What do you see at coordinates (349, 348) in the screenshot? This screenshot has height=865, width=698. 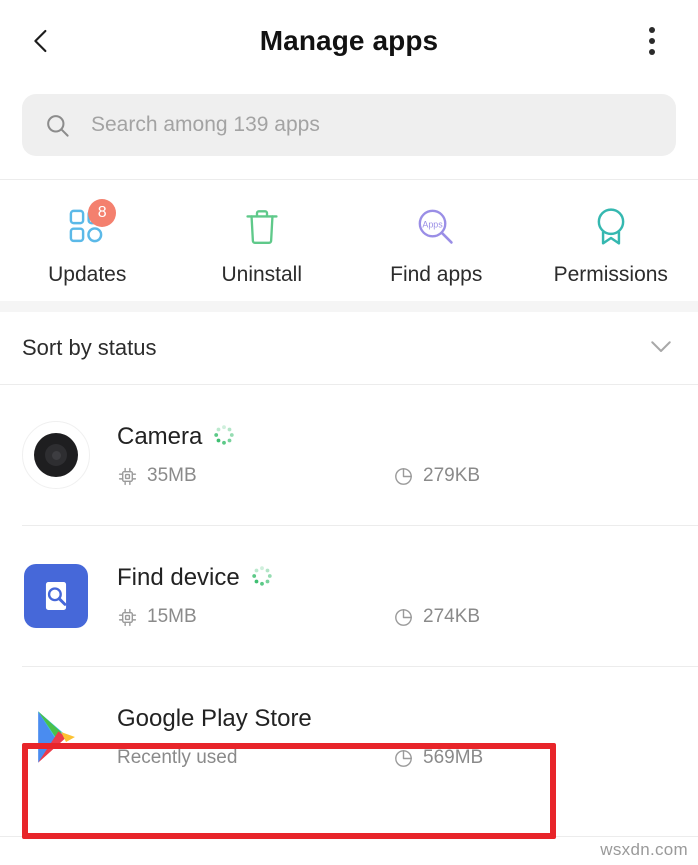 I see `sort-selector: Sort by status` at bounding box center [349, 348].